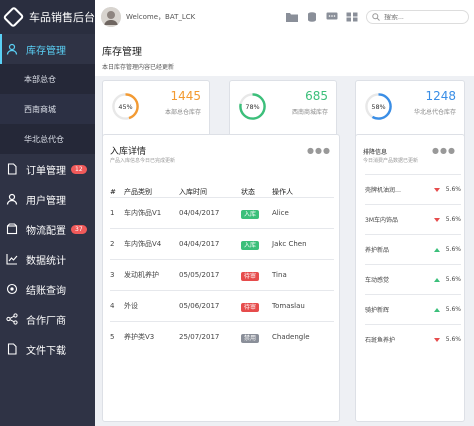 The image size is (474, 426). Describe the element at coordinates (199, 337) in the screenshot. I see `row-date: 25/07/2017` at that location.